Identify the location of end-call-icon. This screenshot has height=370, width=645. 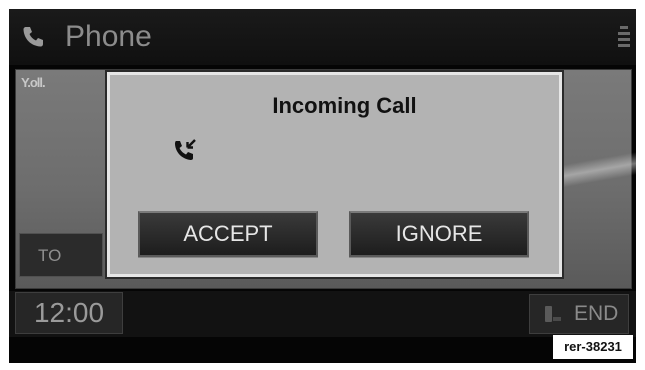
(553, 314).